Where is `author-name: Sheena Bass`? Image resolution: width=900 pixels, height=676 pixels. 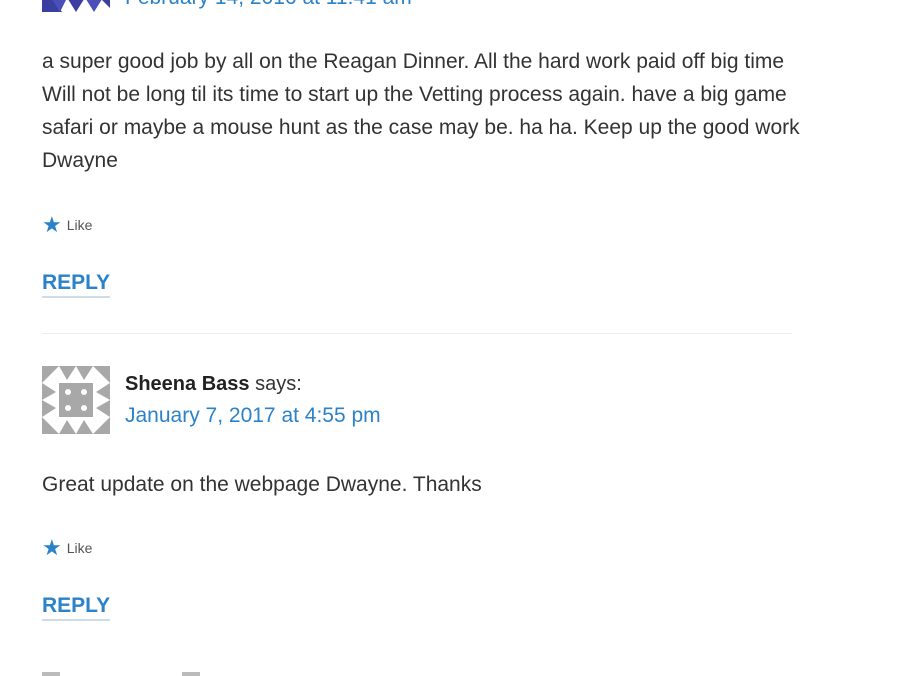 author-name: Sheena Bass is located at coordinates (187, 384).